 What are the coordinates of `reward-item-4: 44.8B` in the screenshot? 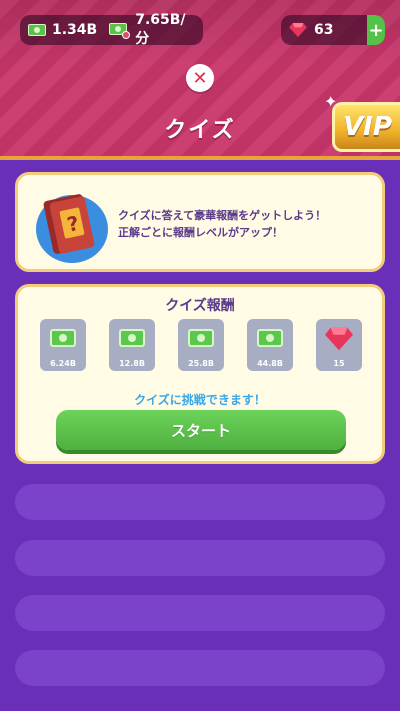 It's located at (270, 345).